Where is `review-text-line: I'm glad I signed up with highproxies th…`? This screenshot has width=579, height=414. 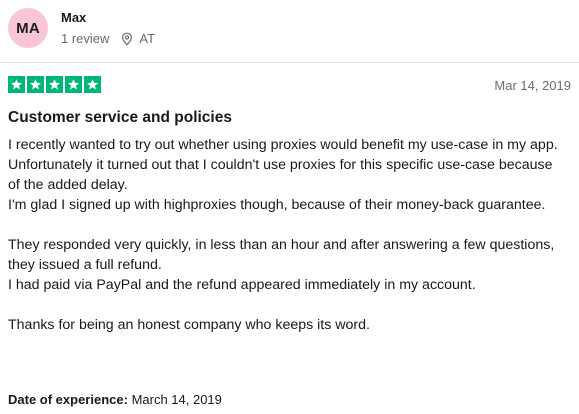
review-text-line: I'm glad I signed up with highproxies th… is located at coordinates (277, 205).